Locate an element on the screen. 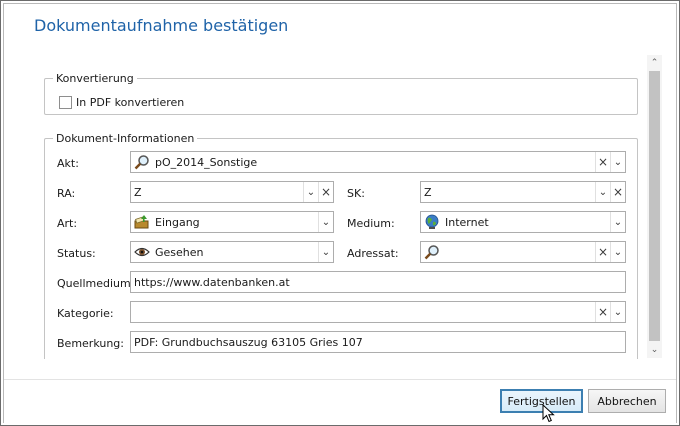 The width and height of the screenshot is (680, 426). medium-dropdown-icon: ⌄ is located at coordinates (617, 222).